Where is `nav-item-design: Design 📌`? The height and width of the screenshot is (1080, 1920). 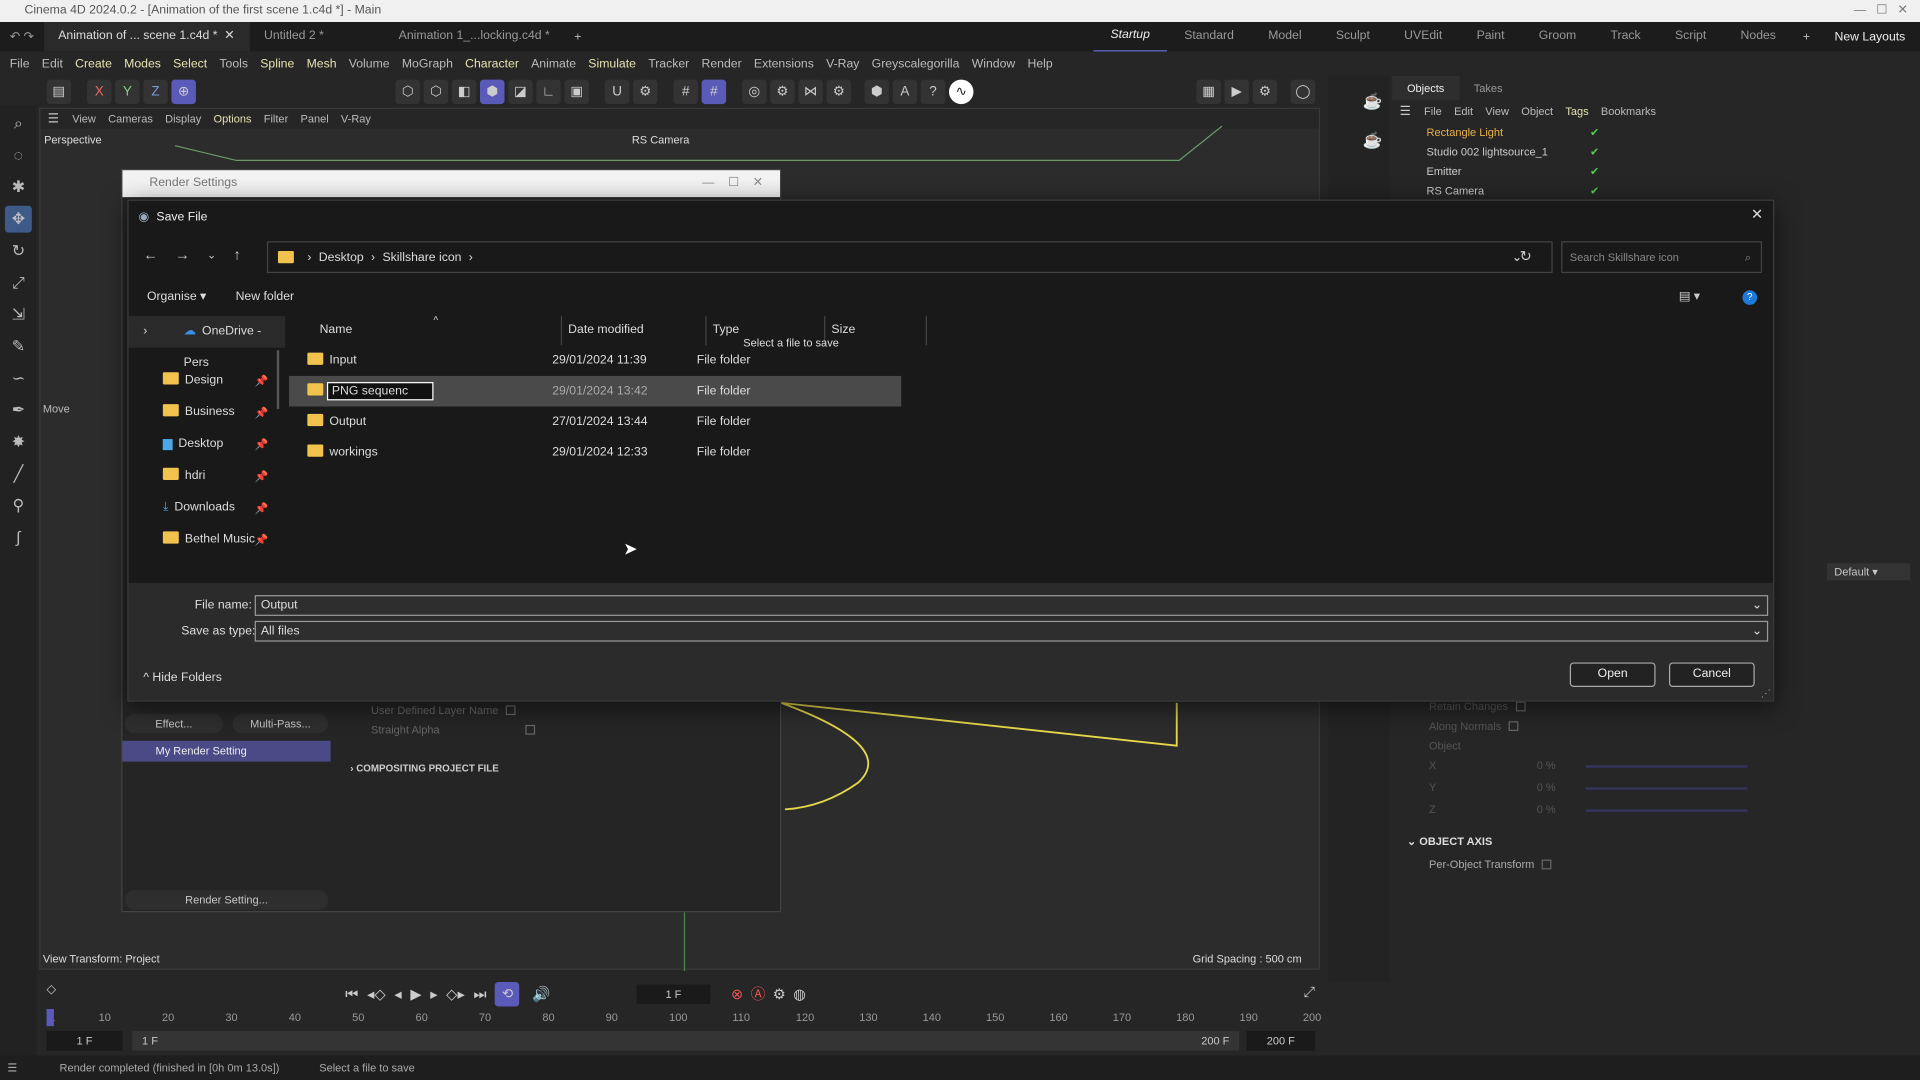 nav-item-design: Design 📌 is located at coordinates (207, 381).